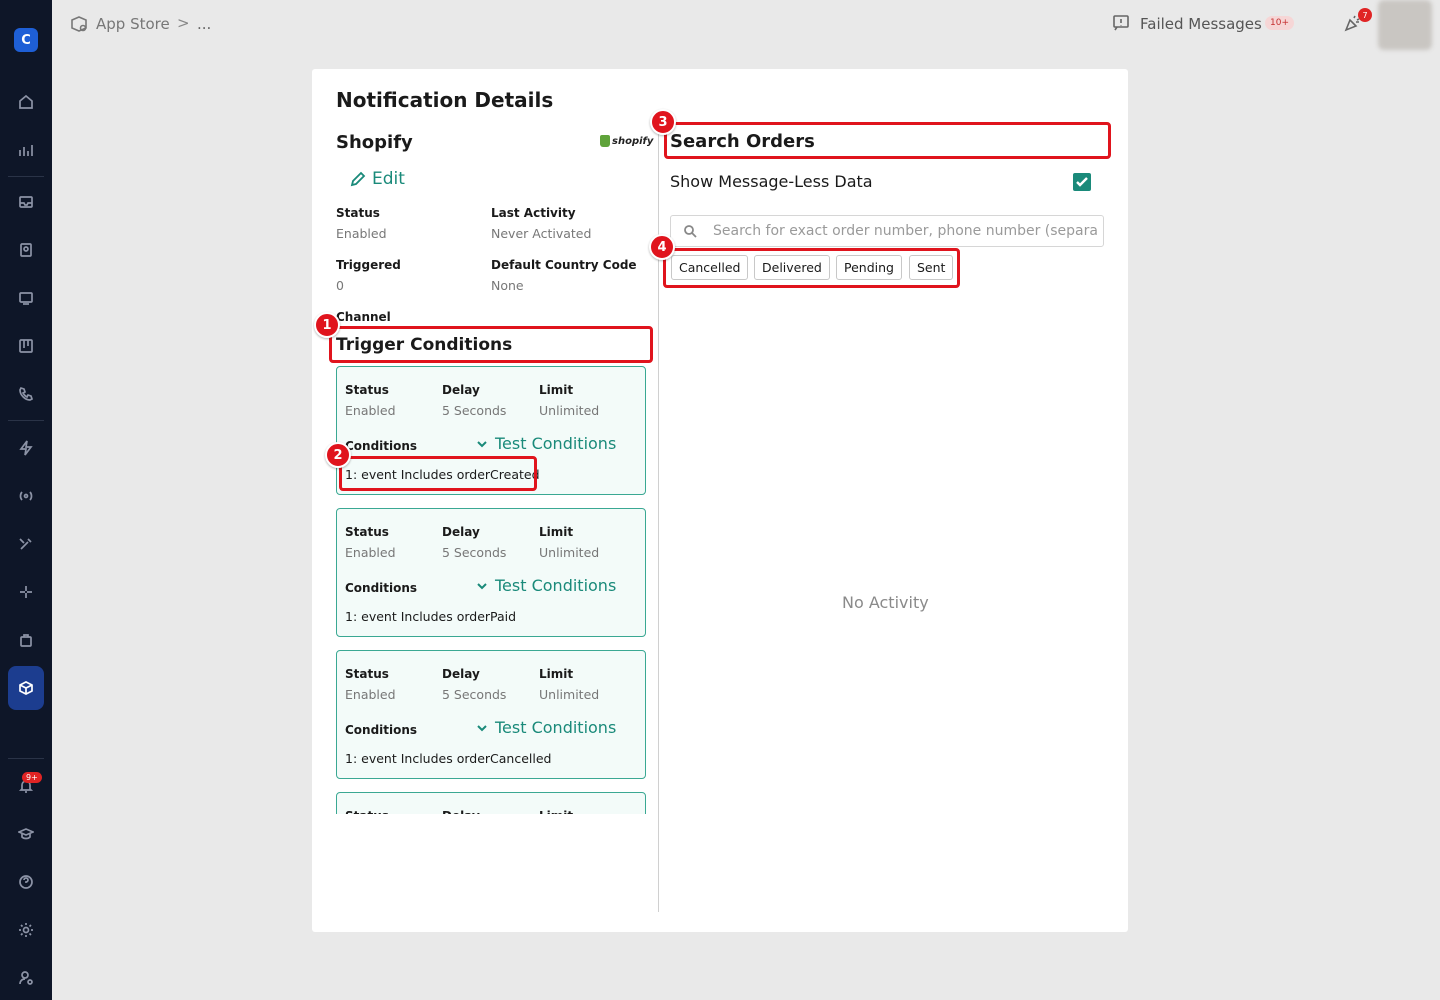 Image resolution: width=1440 pixels, height=1000 pixels. I want to click on message-less-toggle-label: Show Message-Less Data, so click(771, 181).